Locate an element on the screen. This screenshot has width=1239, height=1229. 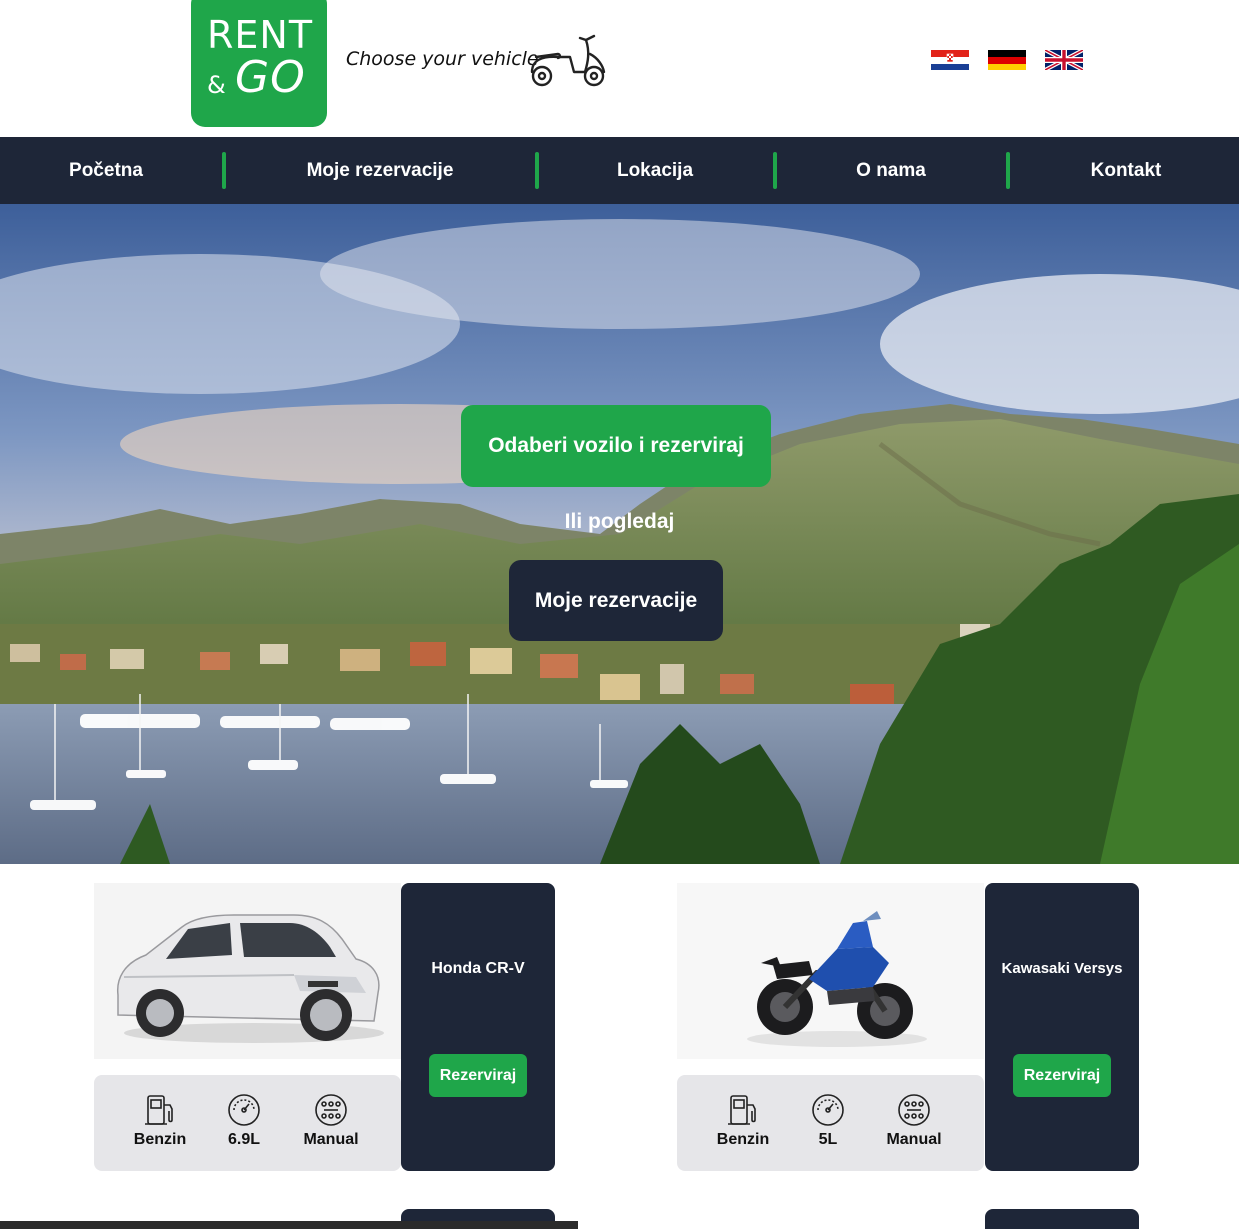
choose-vehicle-button: Odaberi vozilo i rezerviraj is located at coordinates (616, 446).